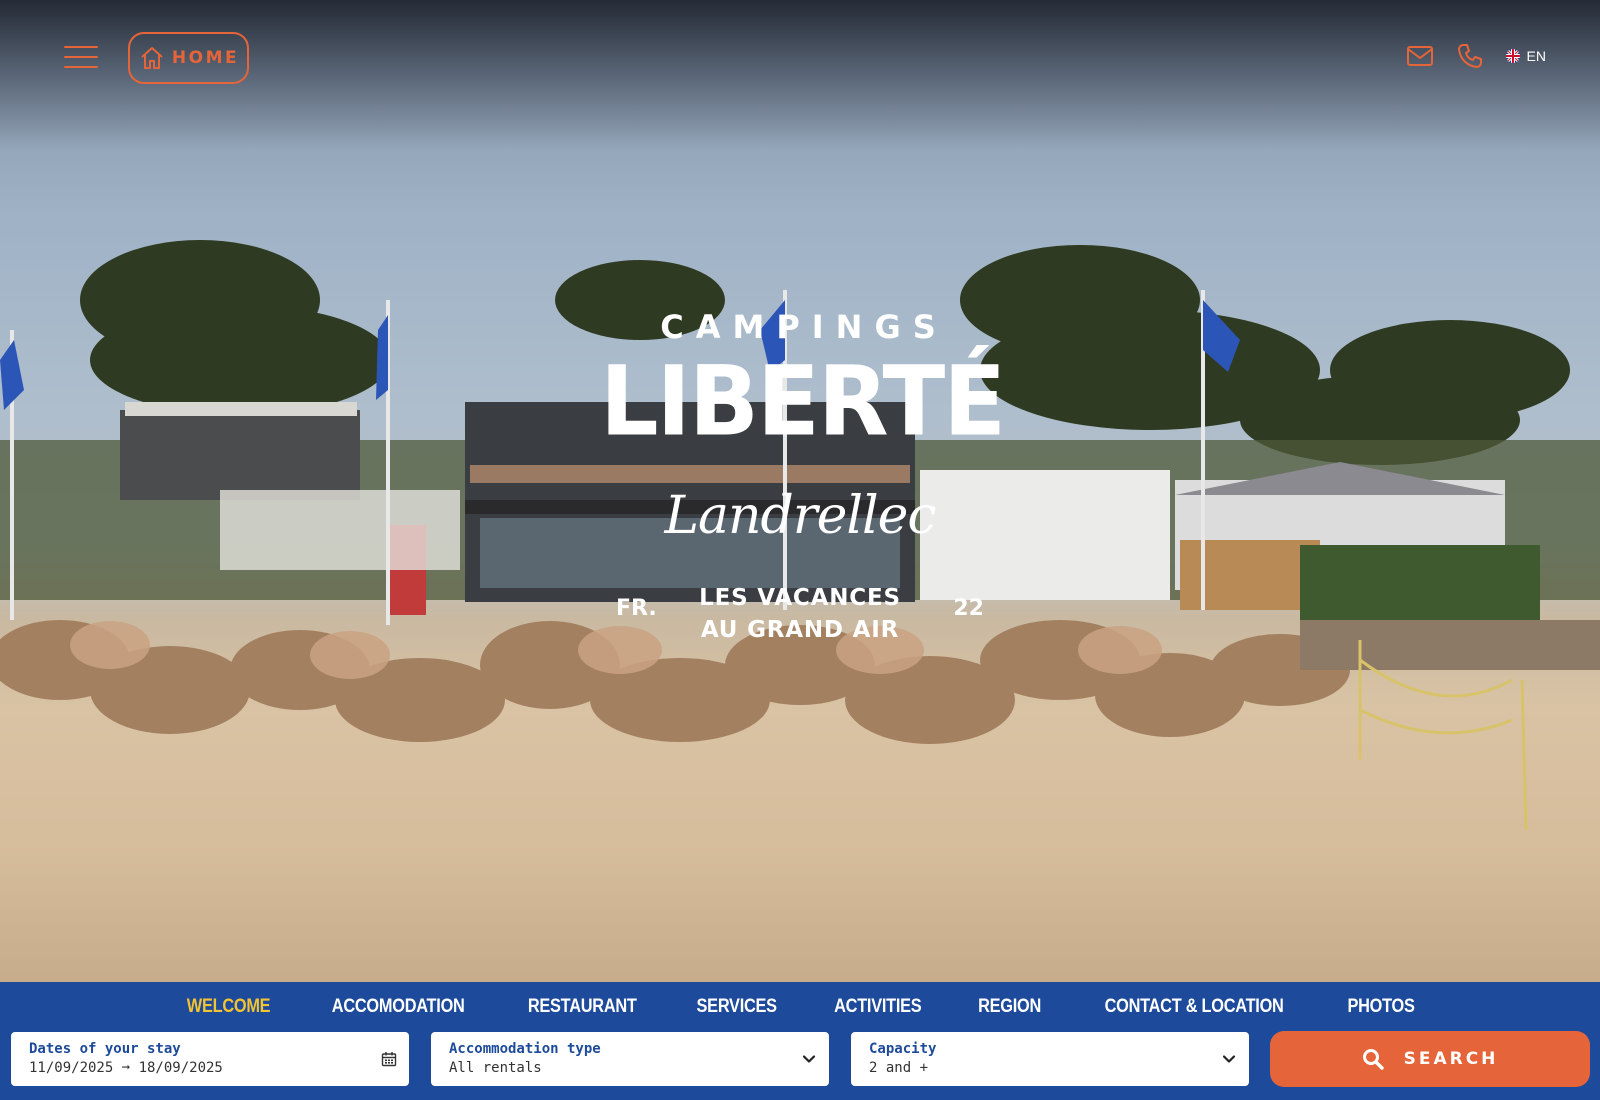 Image resolution: width=1600 pixels, height=1100 pixels. Describe the element at coordinates (800, 630) in the screenshot. I see `logo-tagline-line-2: AU GRAND AIR` at that location.